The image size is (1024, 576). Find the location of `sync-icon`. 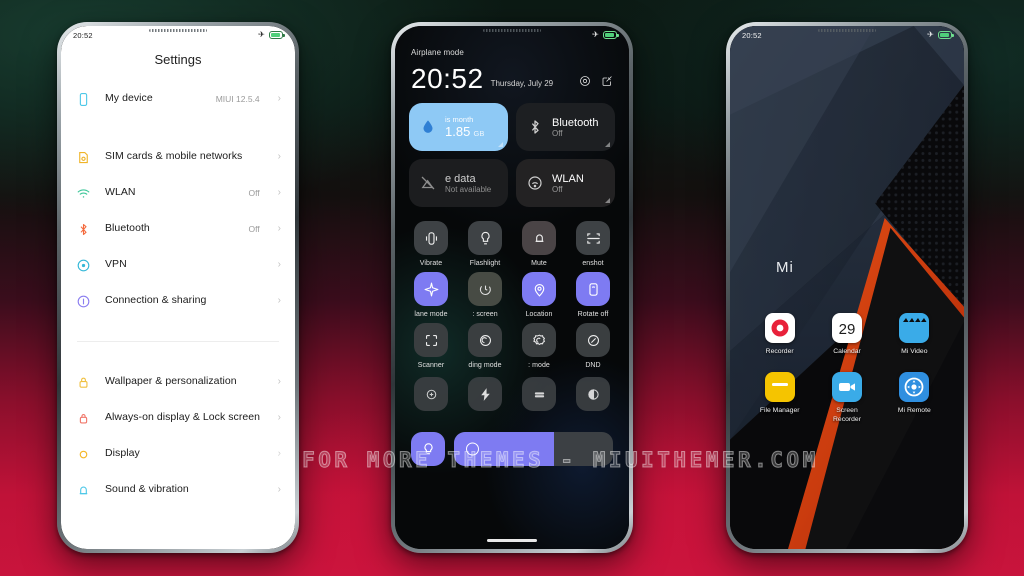

sync-icon is located at coordinates (539, 394).